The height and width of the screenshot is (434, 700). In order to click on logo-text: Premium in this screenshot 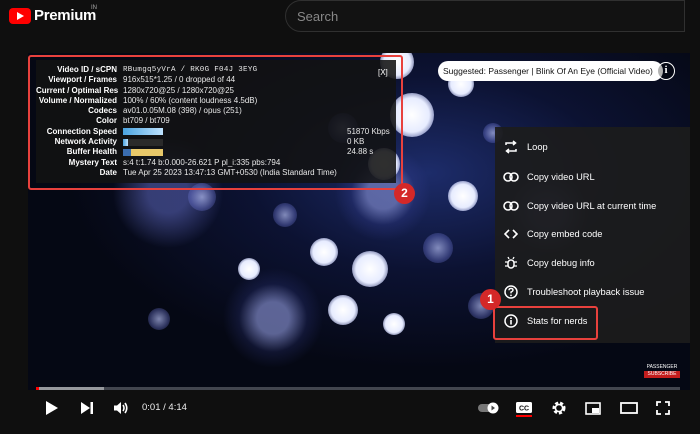, I will do `click(65, 15)`.